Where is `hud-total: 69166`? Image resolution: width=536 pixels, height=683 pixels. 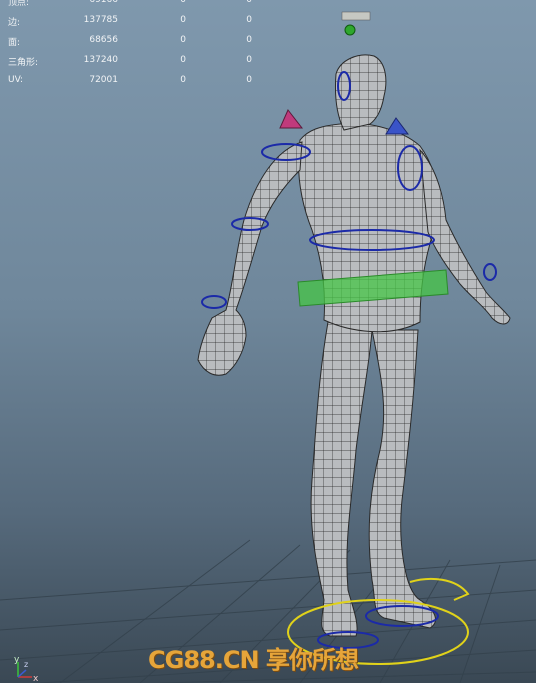
hud-total: 69166 is located at coordinates (103, 2).